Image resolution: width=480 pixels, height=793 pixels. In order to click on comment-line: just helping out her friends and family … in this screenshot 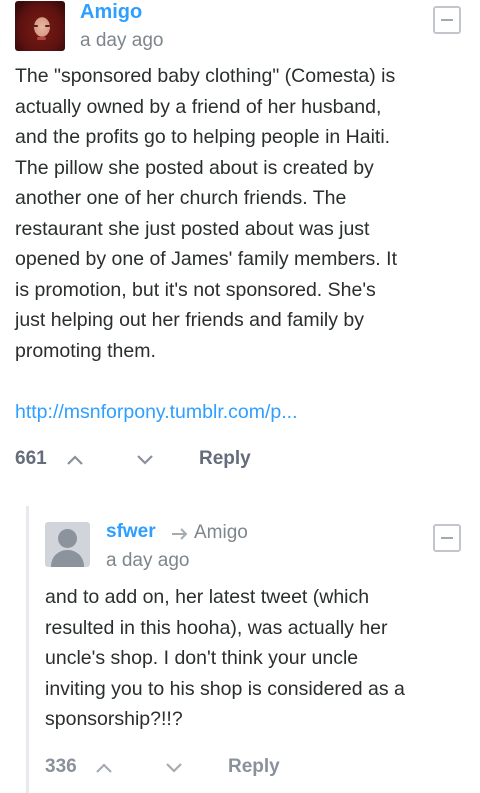, I will do `click(190, 320)`.